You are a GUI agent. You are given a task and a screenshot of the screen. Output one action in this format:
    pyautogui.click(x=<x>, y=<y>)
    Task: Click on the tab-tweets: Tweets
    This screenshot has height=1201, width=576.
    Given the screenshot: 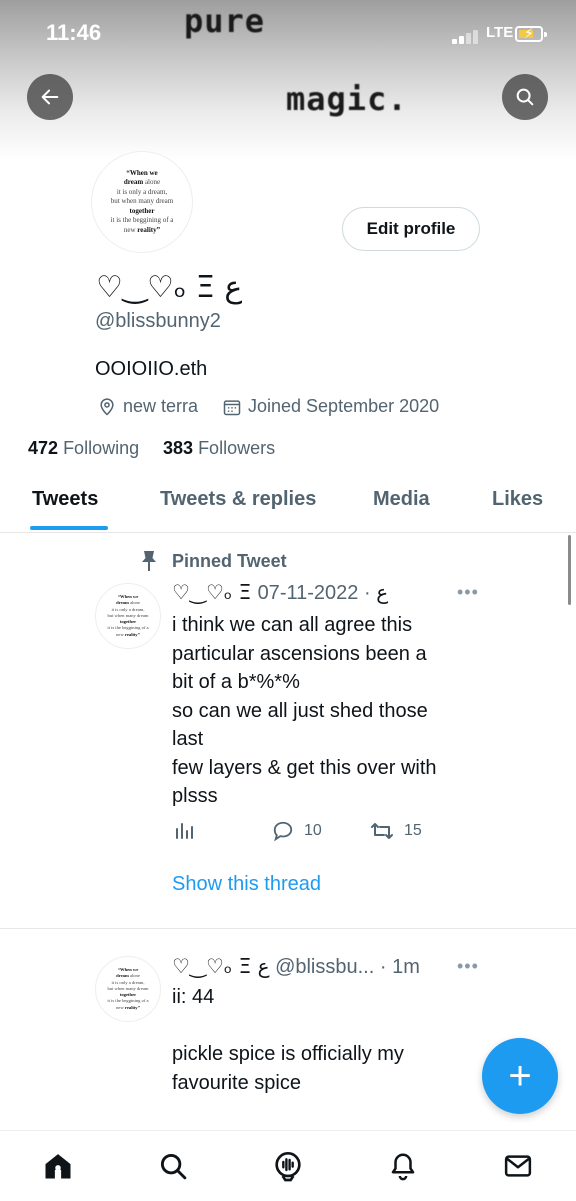 What is the action you would take?
    pyautogui.click(x=65, y=499)
    